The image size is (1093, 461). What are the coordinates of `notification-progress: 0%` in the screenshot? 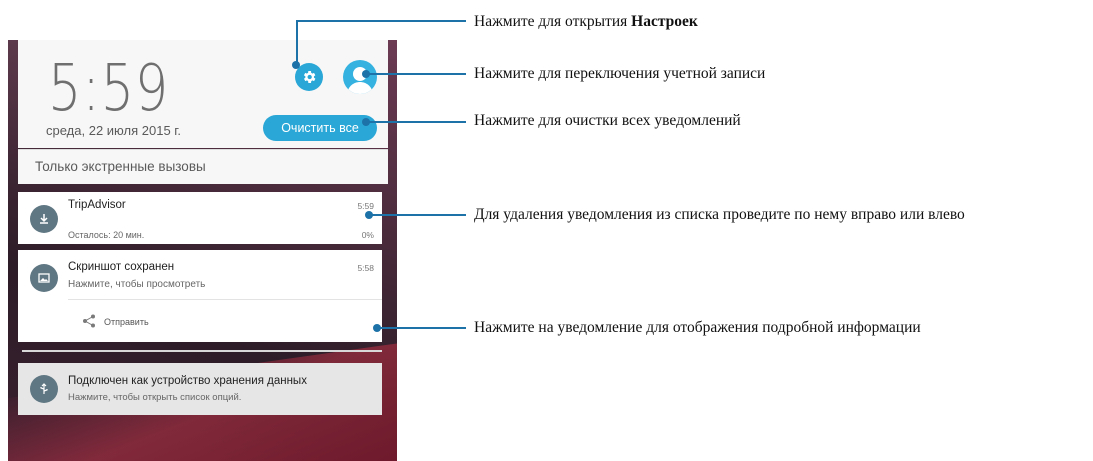 It's located at (367, 235).